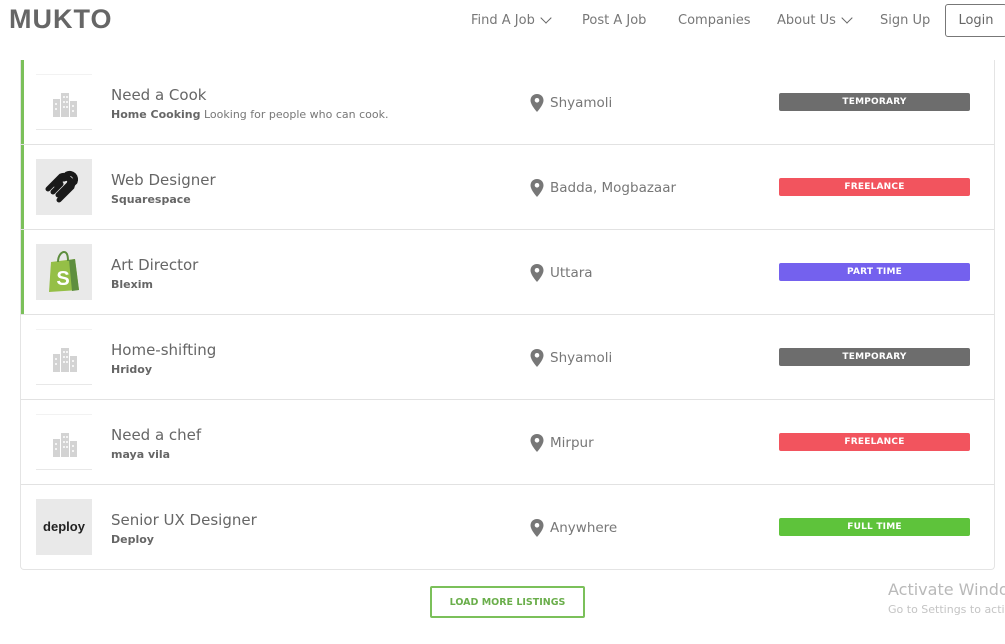 The image size is (1005, 644). What do you see at coordinates (503, 20) in the screenshot?
I see `nav-find-job-label: Find A Job` at bounding box center [503, 20].